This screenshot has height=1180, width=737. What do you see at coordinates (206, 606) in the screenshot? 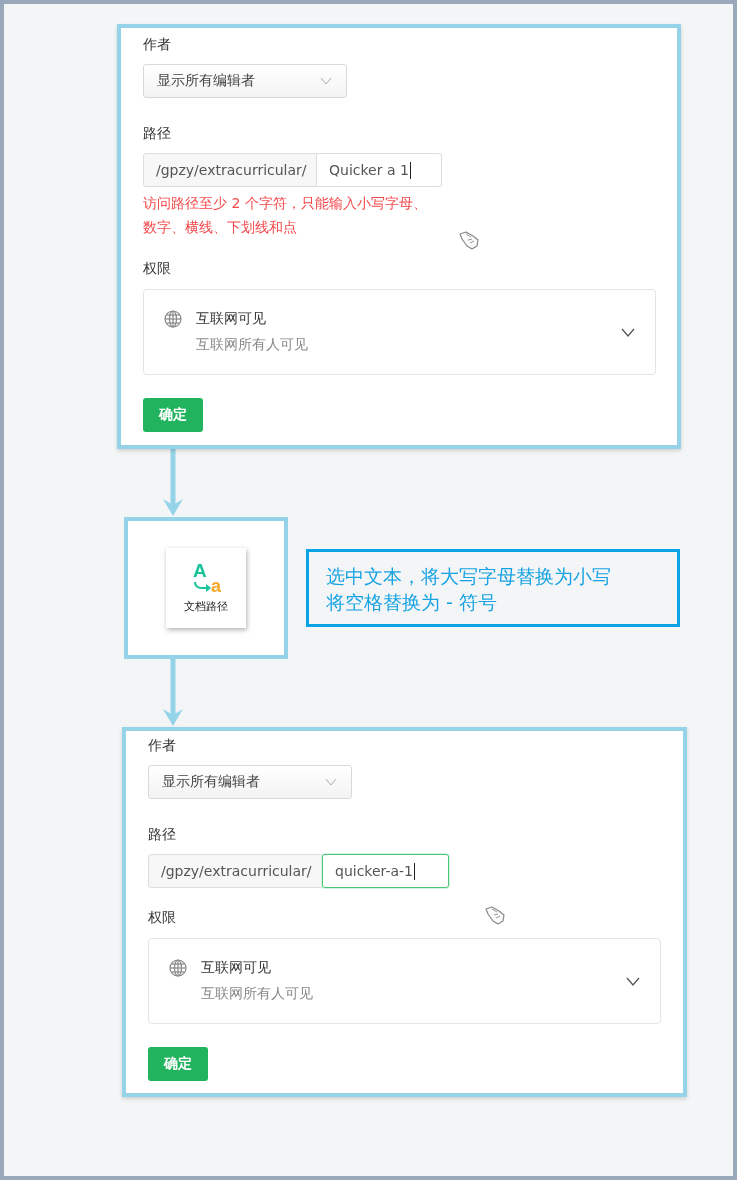
I see `tile-label: 文档路径` at bounding box center [206, 606].